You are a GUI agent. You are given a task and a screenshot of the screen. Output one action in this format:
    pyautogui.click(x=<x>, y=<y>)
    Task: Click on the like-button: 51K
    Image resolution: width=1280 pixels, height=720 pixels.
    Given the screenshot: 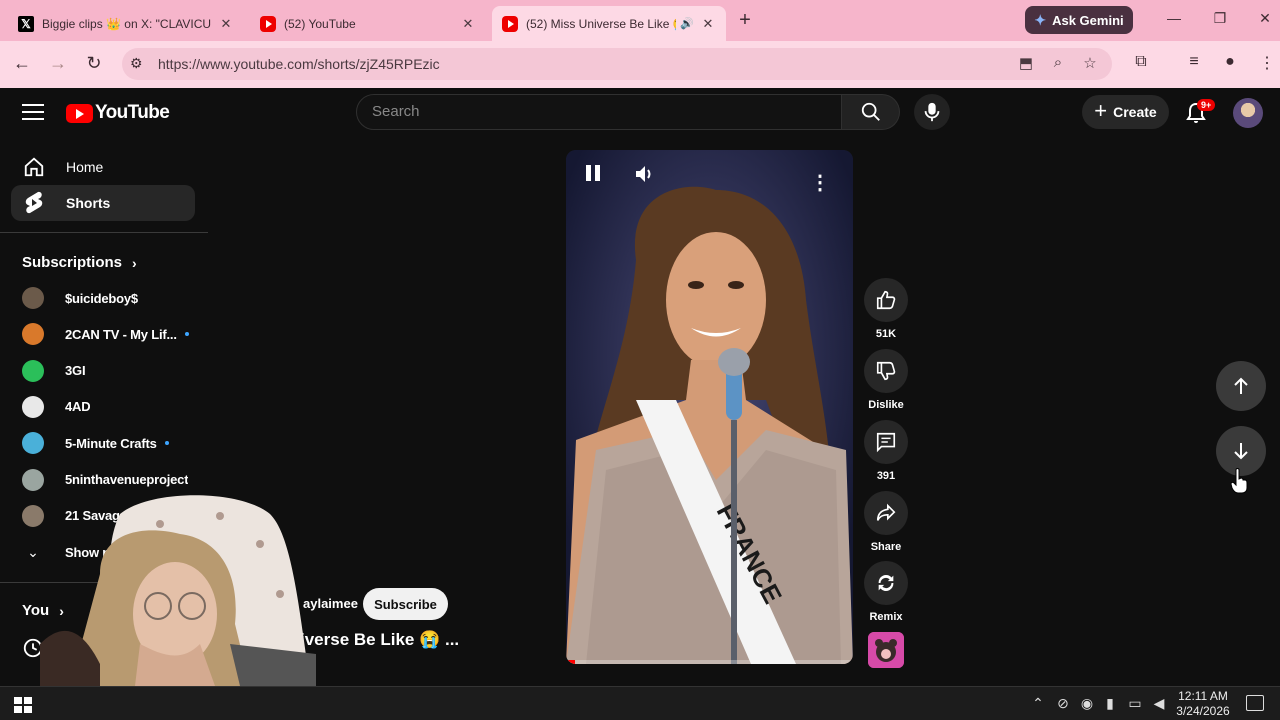 What is the action you would take?
    pyautogui.click(x=886, y=309)
    